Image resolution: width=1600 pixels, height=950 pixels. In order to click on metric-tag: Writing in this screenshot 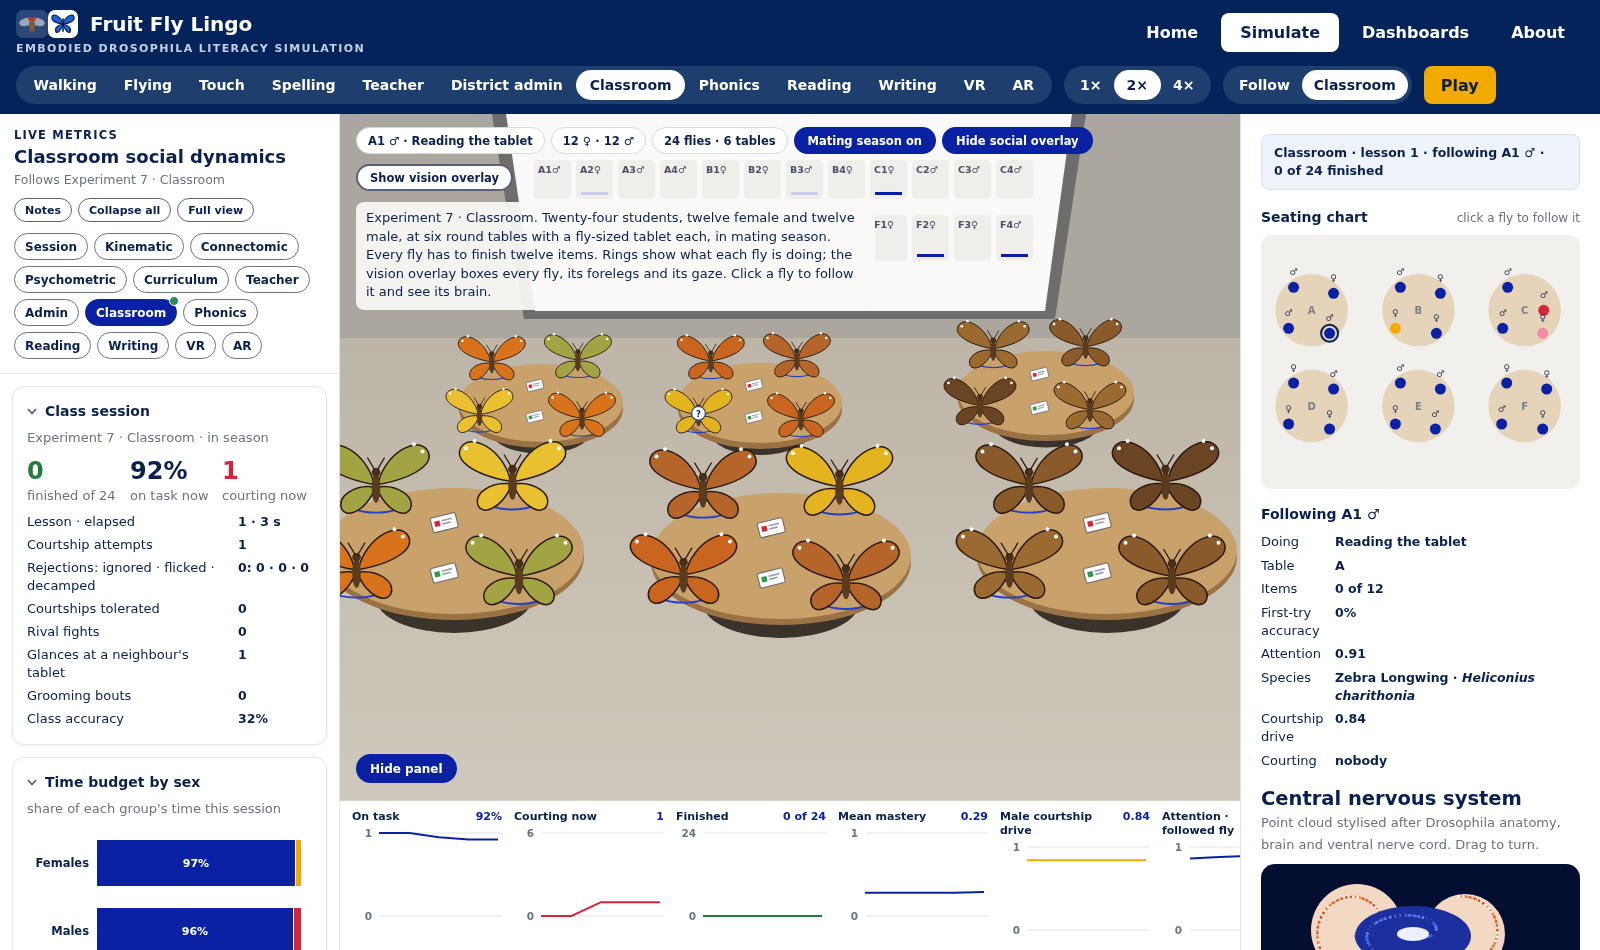, I will do `click(133, 345)`.